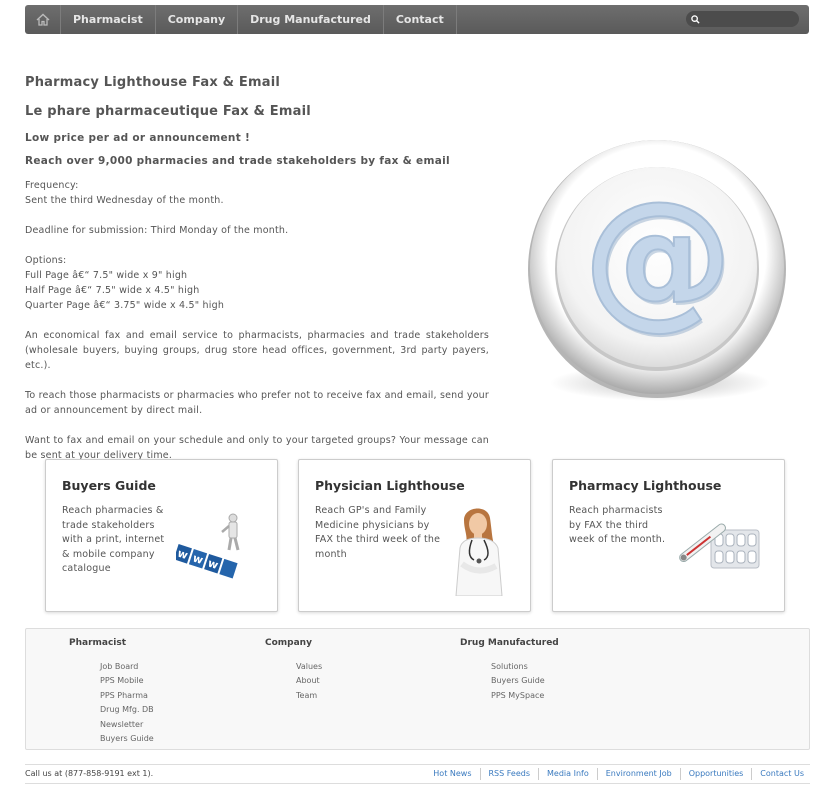 The width and height of the screenshot is (827, 787). What do you see at coordinates (208, 546) in the screenshot?
I see `www-figure-icon: w w w` at bounding box center [208, 546].